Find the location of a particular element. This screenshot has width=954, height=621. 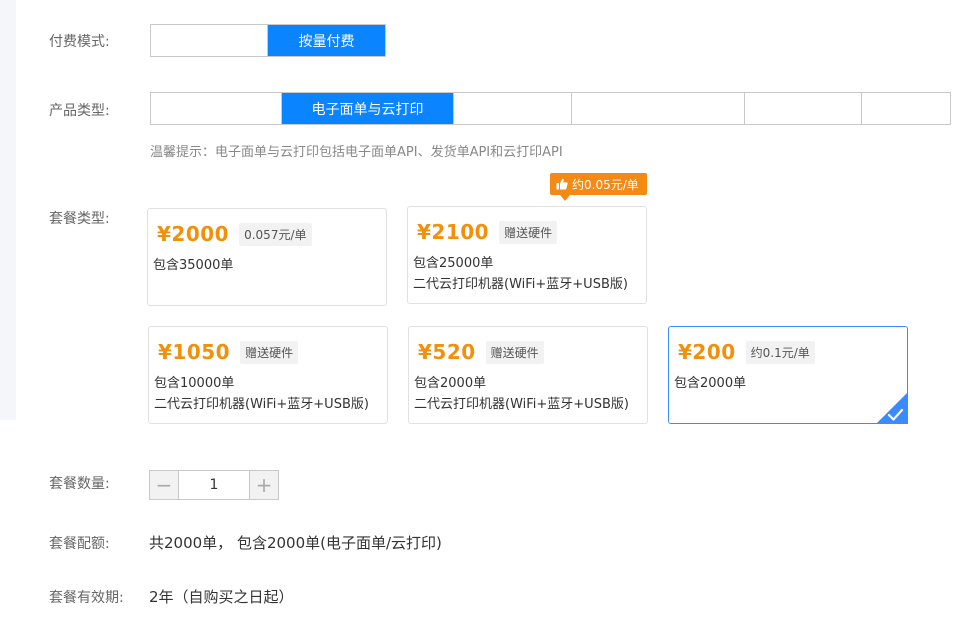

package-desc-line: 包含35000单 is located at coordinates (193, 265).